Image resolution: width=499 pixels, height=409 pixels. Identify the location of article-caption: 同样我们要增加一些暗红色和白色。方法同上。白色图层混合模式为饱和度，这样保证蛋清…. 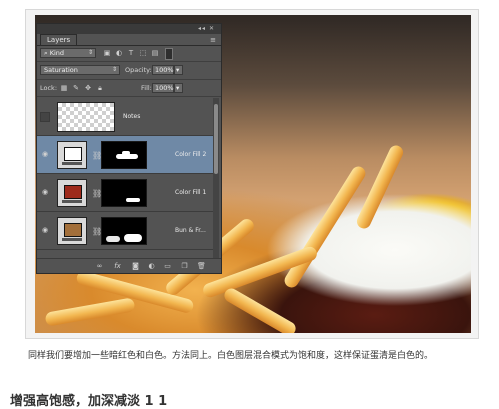
(231, 356).